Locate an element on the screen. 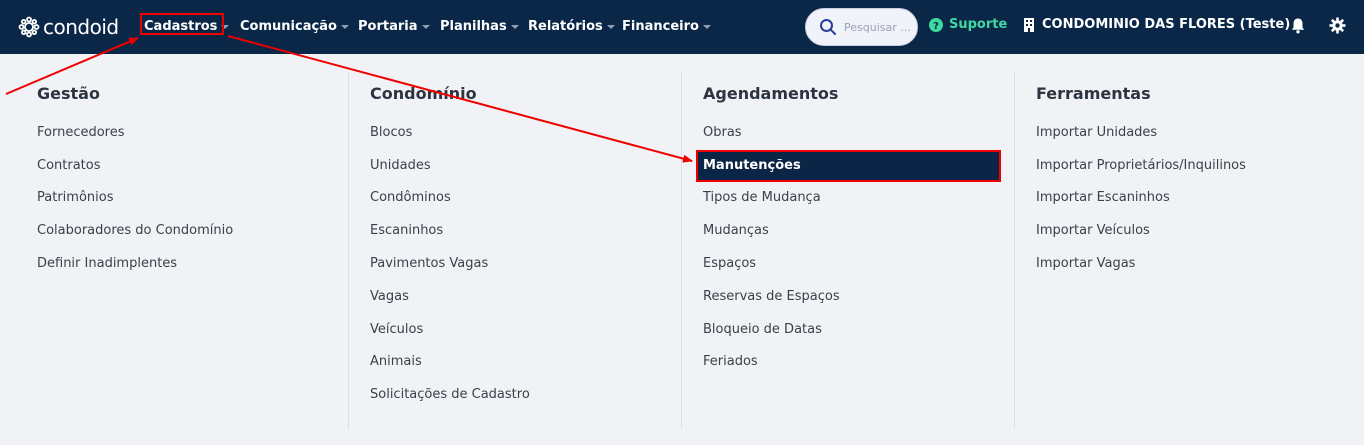 This screenshot has width=1364, height=445. condominium-selector: CONDOMINIO DAS FLORES (Teste) is located at coordinates (1156, 24).